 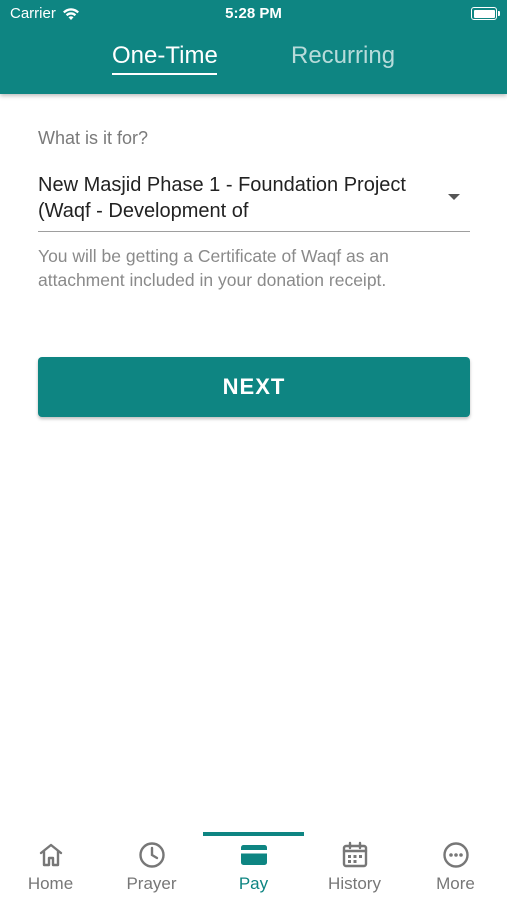 I want to click on nav-label-prayer: Prayer, so click(x=151, y=883).